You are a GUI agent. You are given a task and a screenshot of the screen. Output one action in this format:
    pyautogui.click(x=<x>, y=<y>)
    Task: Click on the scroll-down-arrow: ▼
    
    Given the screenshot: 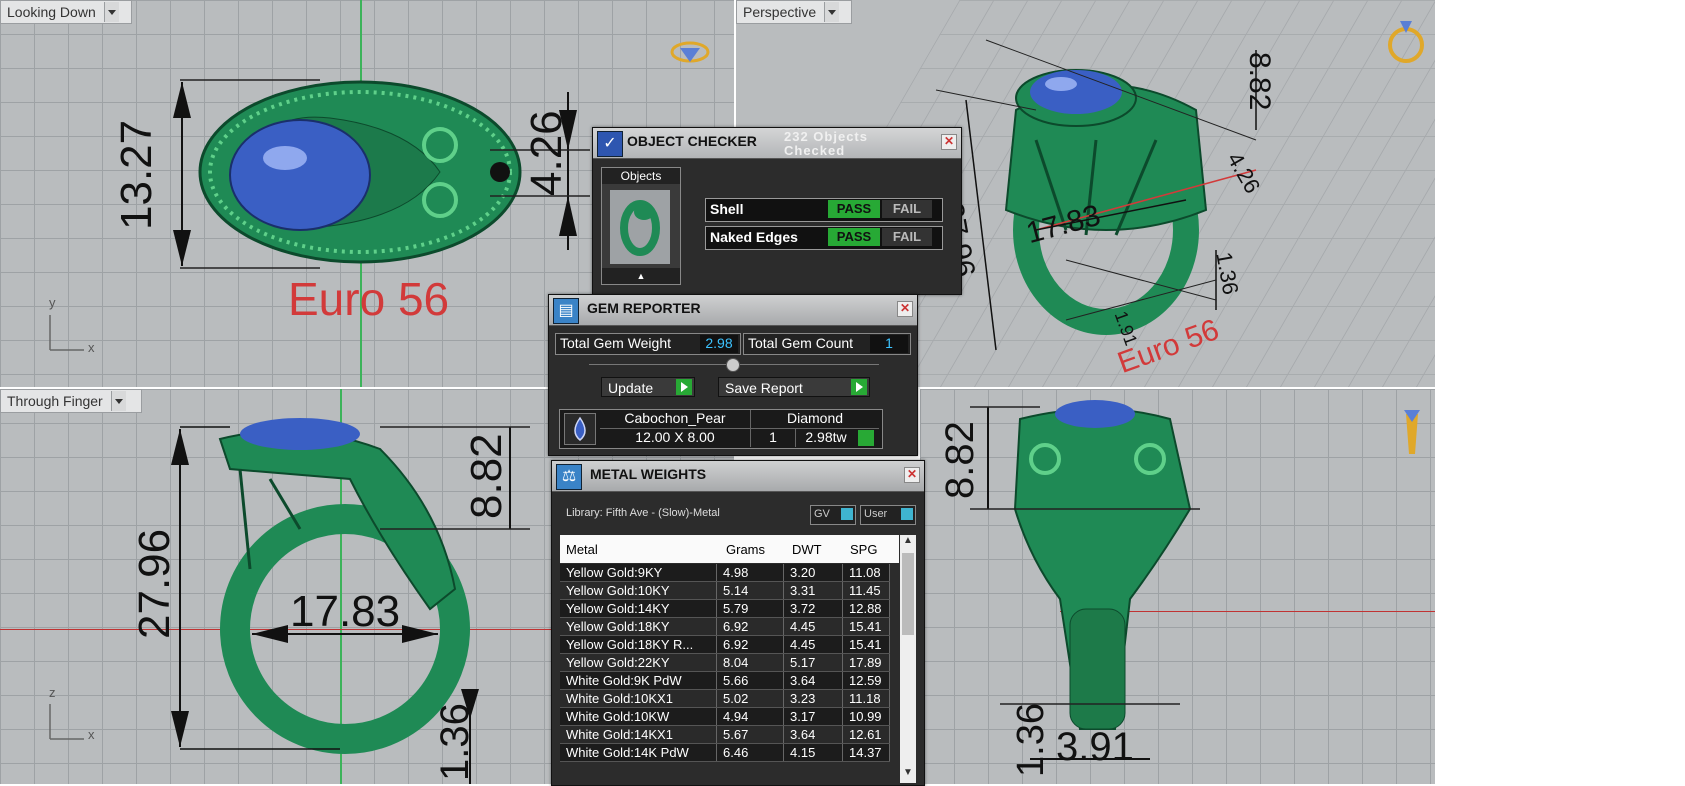 What is the action you would take?
    pyautogui.click(x=908, y=775)
    